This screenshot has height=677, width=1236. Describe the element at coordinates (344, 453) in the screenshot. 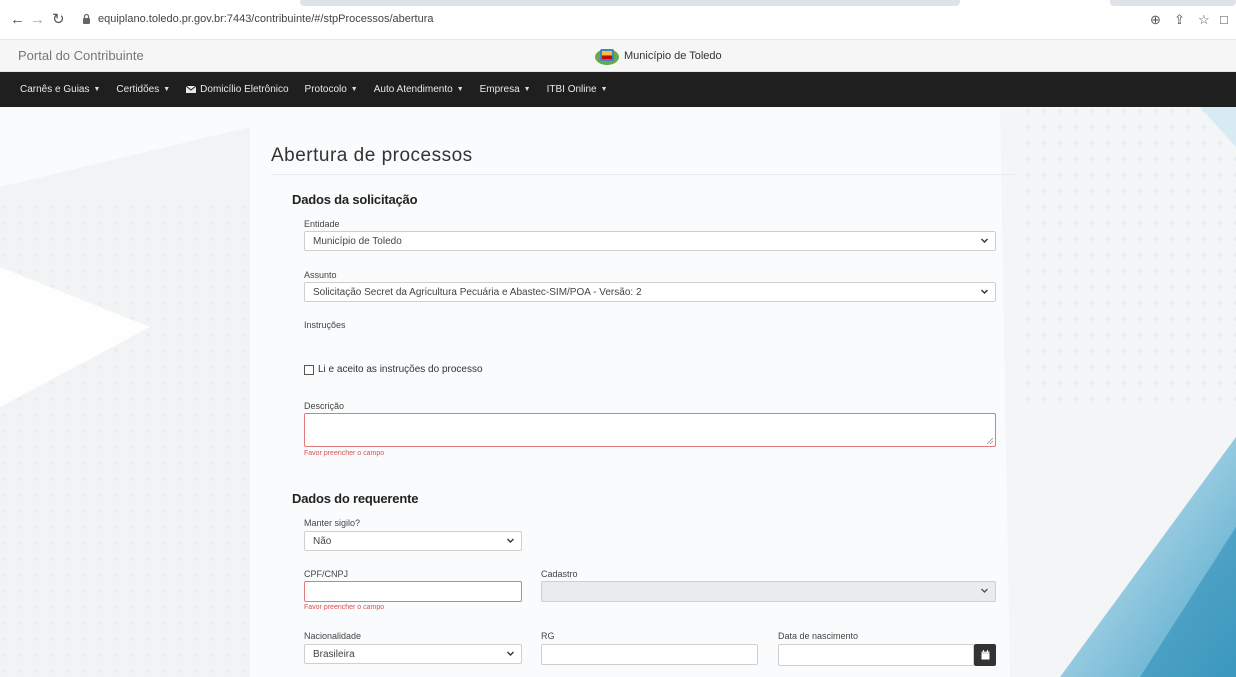

I see `descricao-error: Favor preencher o campo` at that location.